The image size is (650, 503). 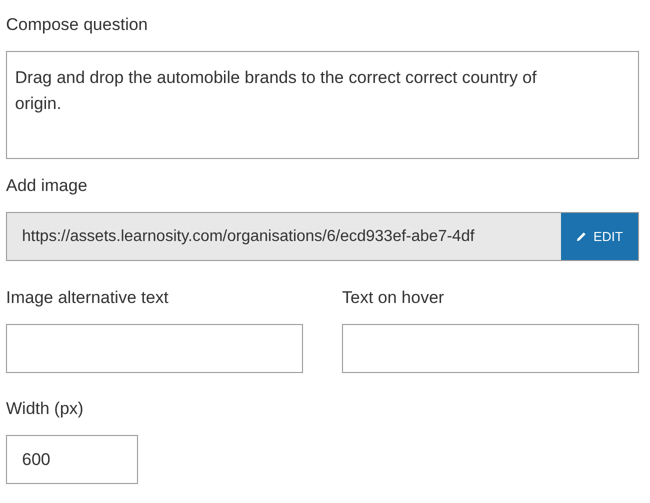 What do you see at coordinates (47, 186) in the screenshot?
I see `field-label: Add image` at bounding box center [47, 186].